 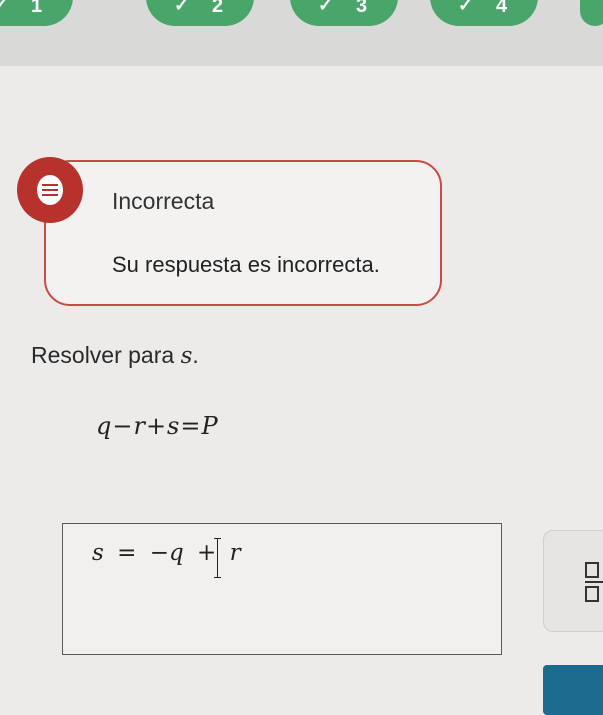 What do you see at coordinates (246, 264) in the screenshot?
I see `feedback-message: Su respuesta es incorrecta.` at bounding box center [246, 264].